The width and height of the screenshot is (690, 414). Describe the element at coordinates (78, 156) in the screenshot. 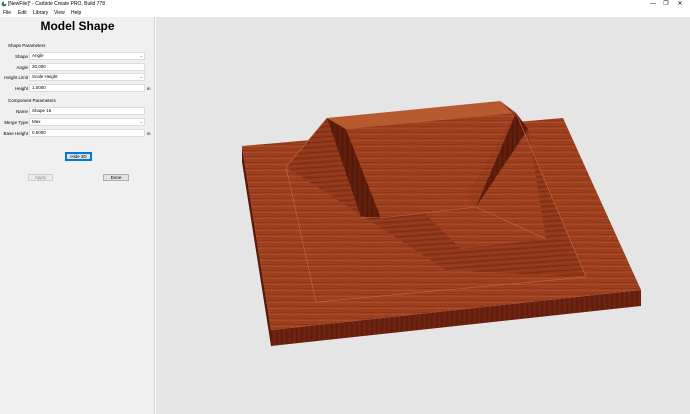

I see `hide-3d-button: Hide 3D` at that location.